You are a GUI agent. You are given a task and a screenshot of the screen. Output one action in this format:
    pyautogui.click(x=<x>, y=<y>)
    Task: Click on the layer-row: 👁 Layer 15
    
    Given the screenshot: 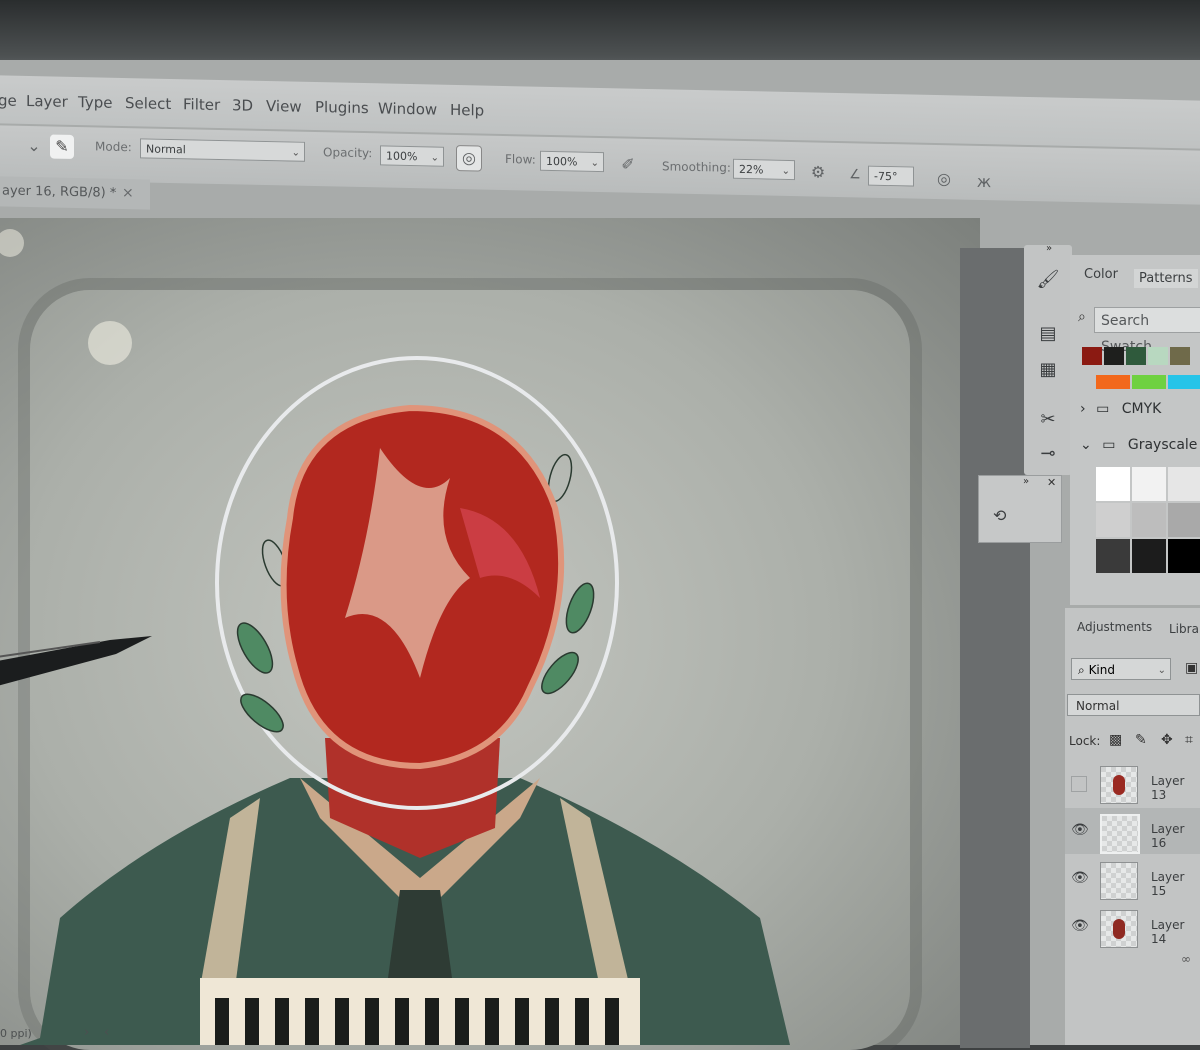 What is the action you would take?
    pyautogui.click(x=1132, y=879)
    